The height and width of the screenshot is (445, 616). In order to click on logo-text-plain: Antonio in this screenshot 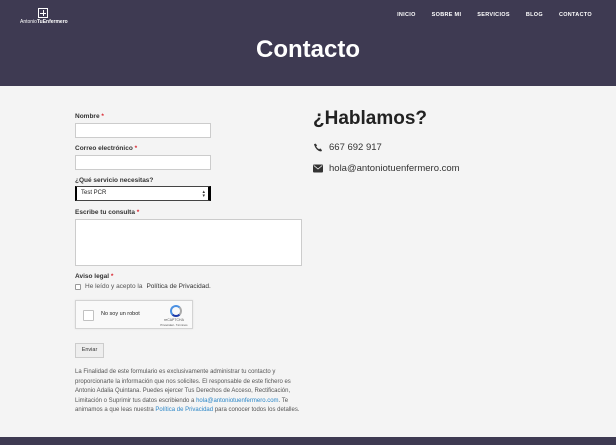, I will do `click(28, 22)`.